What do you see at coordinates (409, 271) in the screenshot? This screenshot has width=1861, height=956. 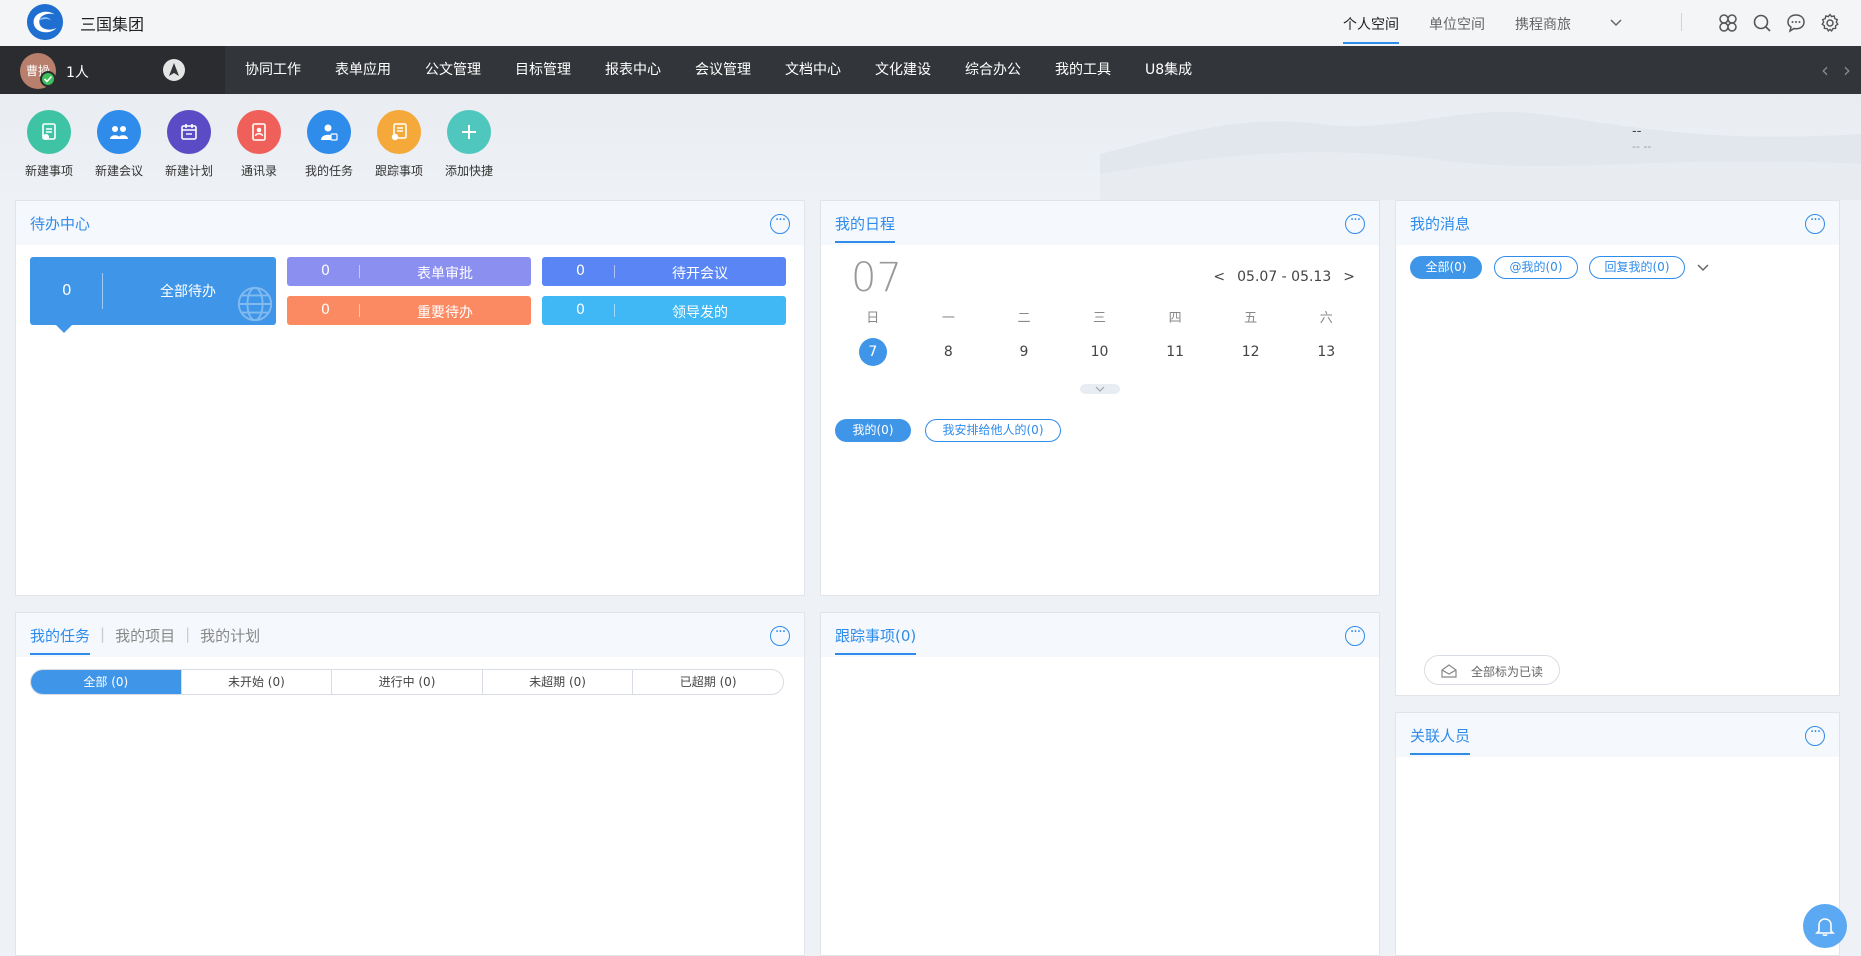 I see `todo-form-approval: 0 表单审批` at bounding box center [409, 271].